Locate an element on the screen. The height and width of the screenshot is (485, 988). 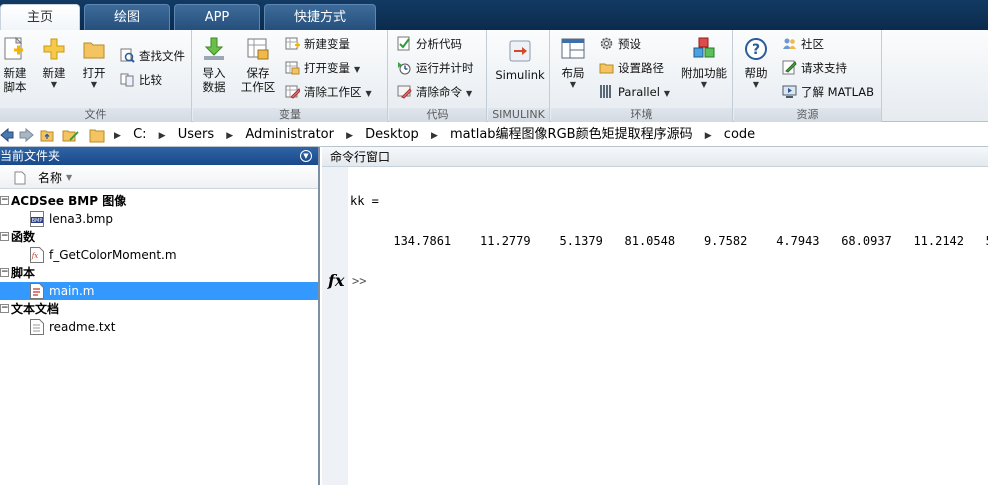
clear-workspace-icon is located at coordinates (292, 92).